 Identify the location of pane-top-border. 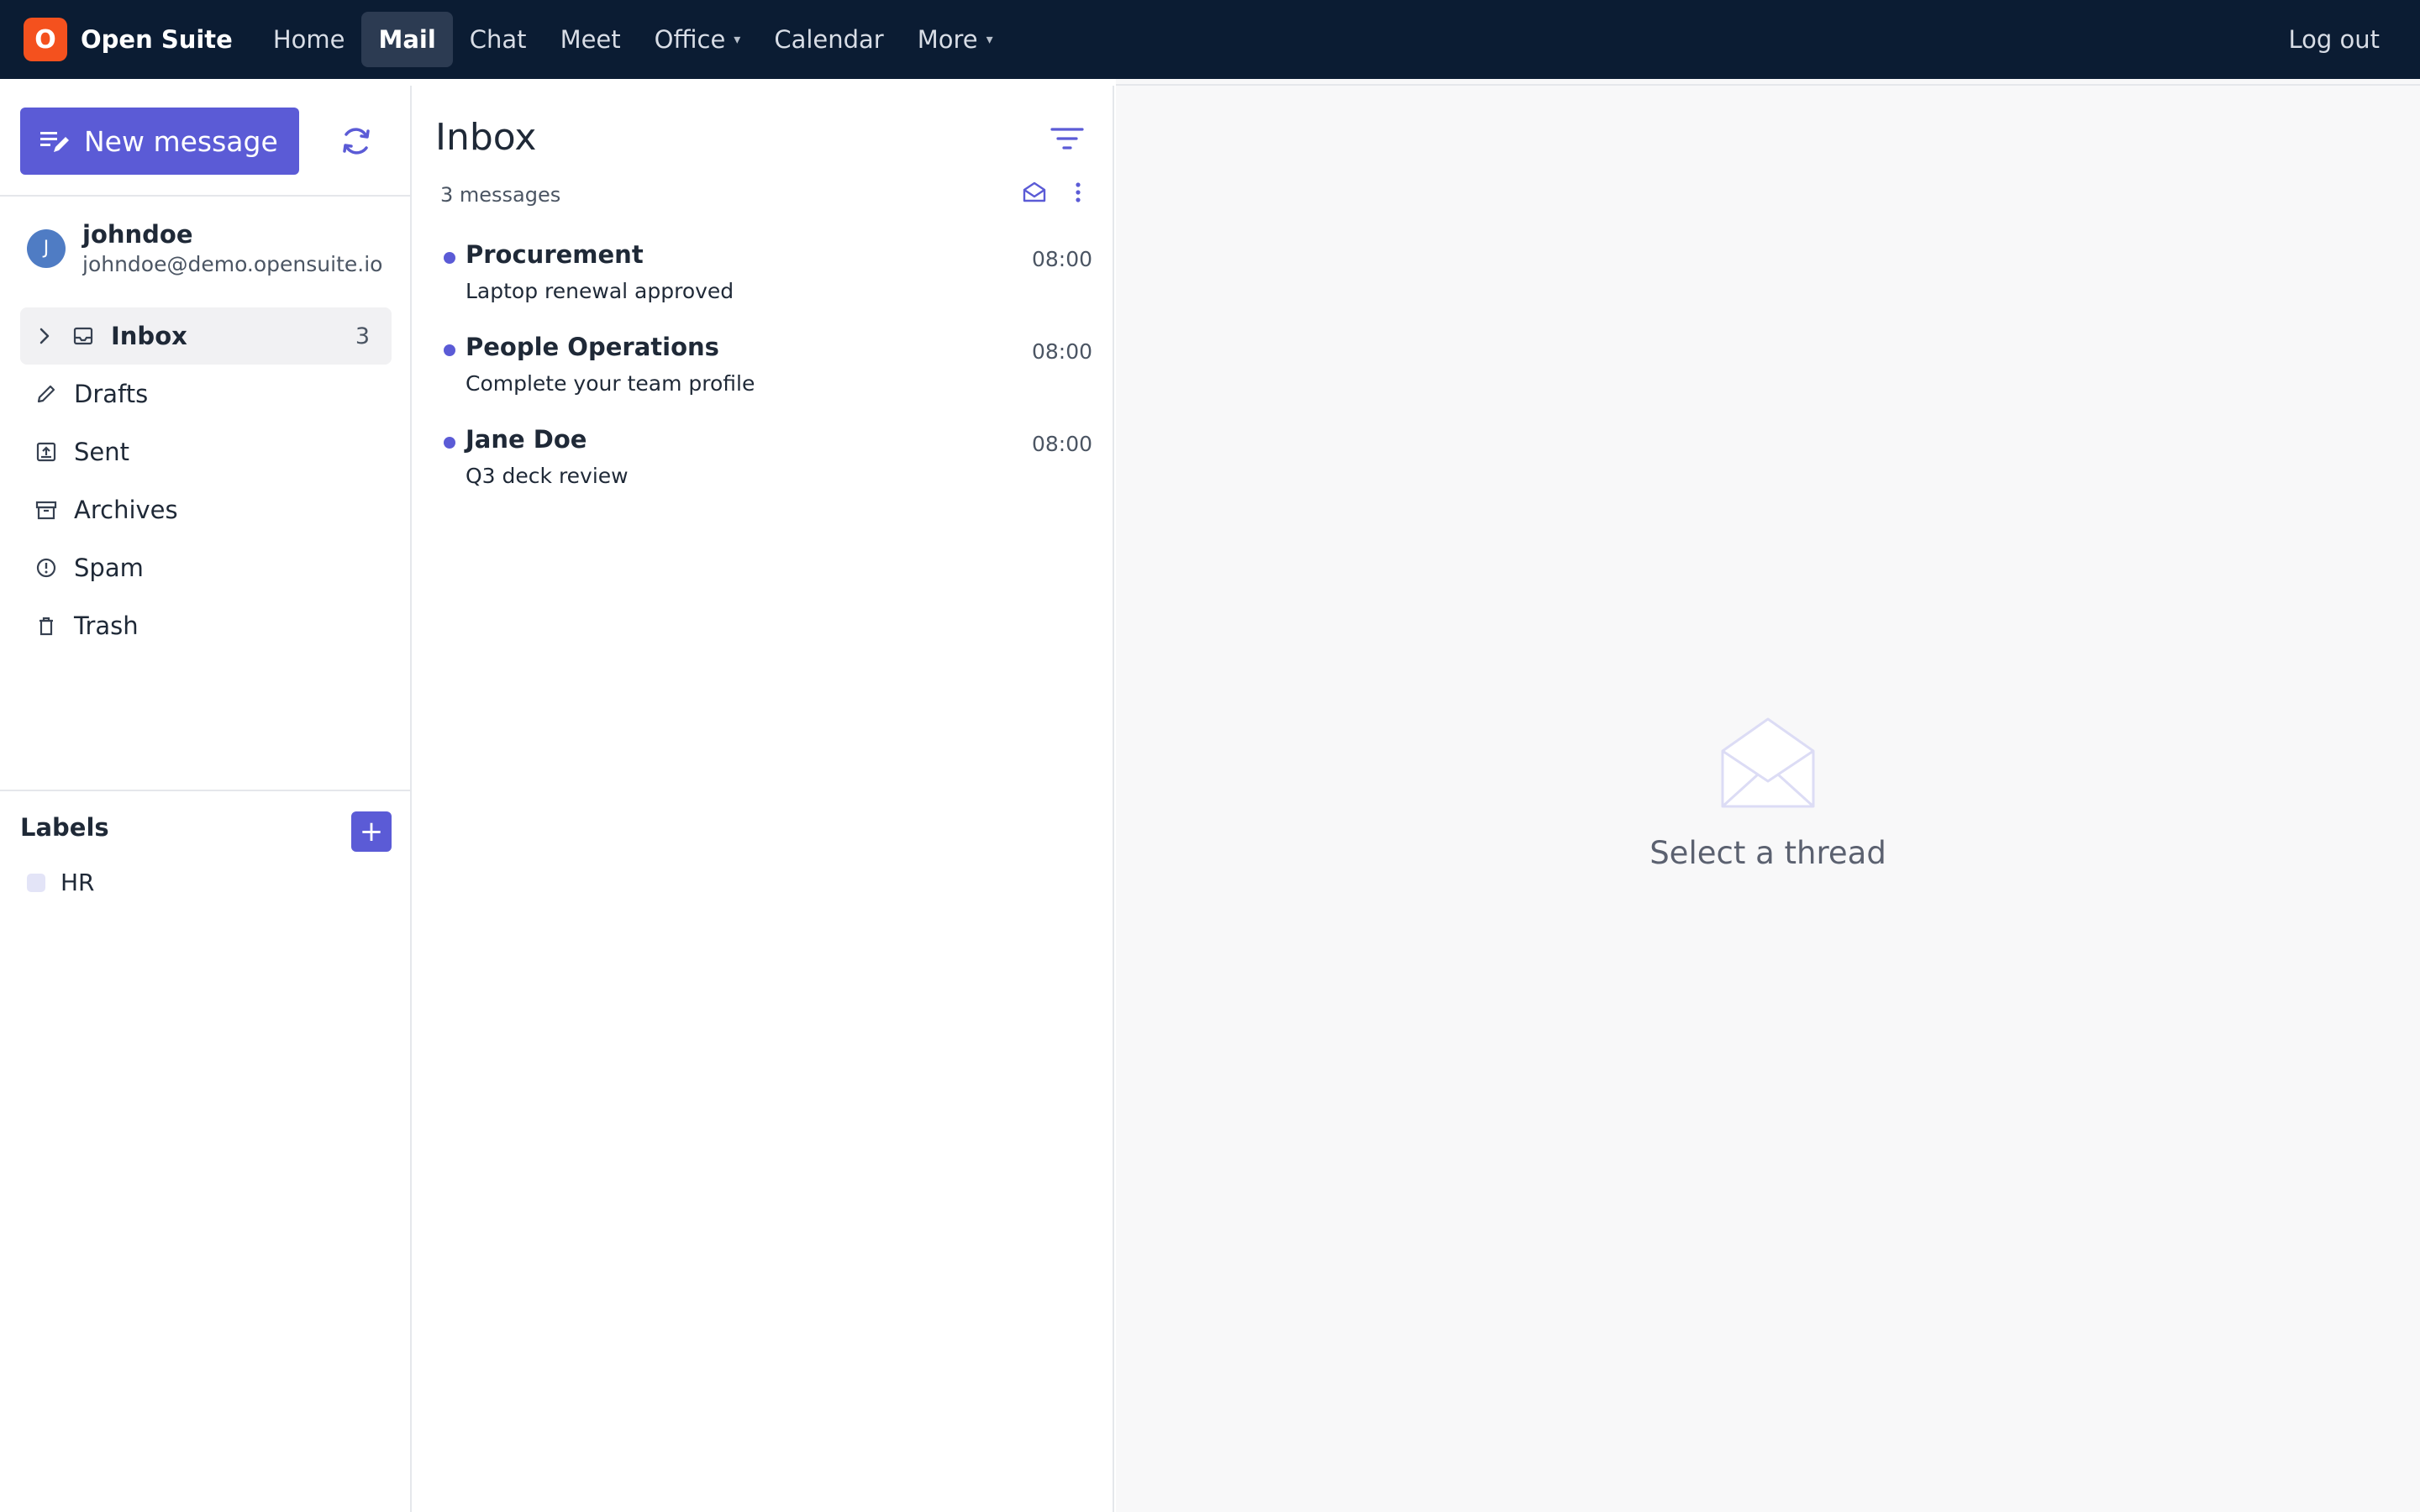
(1768, 82).